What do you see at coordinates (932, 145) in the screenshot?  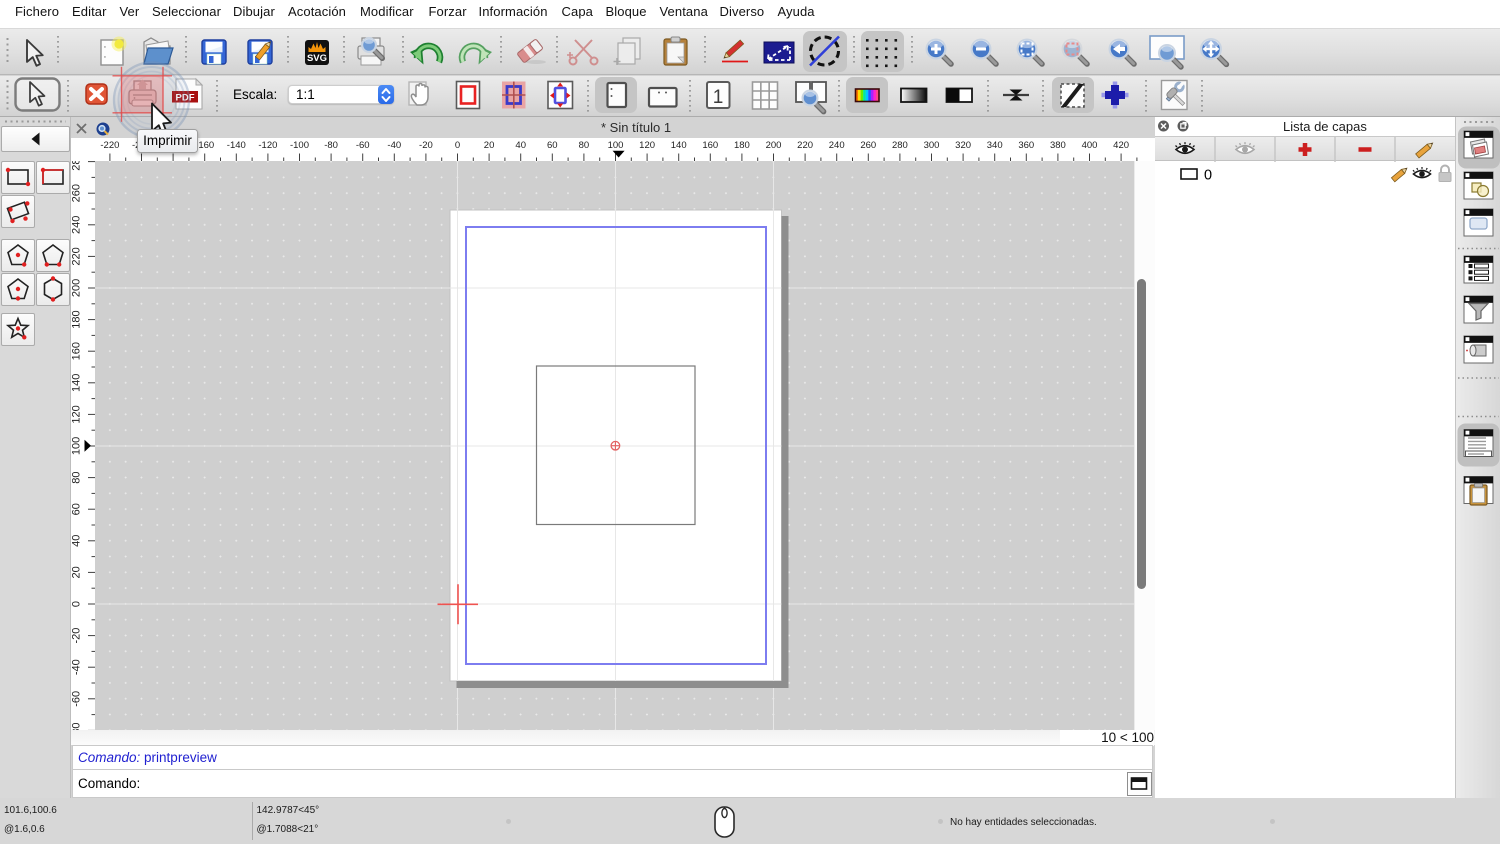 I see `svg-text: 300` at bounding box center [932, 145].